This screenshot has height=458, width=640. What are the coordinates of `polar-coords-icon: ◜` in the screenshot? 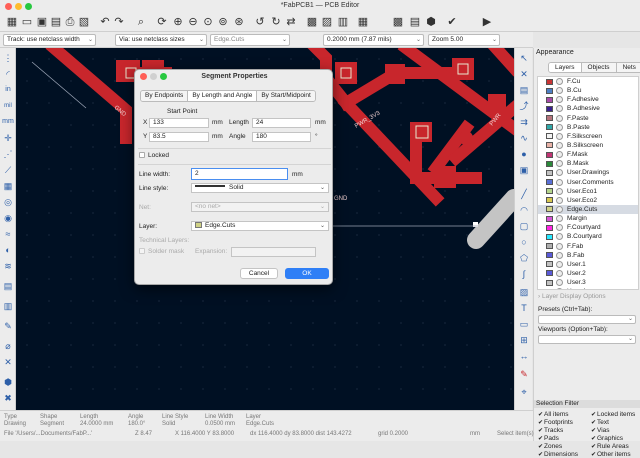 It's located at (8, 74).